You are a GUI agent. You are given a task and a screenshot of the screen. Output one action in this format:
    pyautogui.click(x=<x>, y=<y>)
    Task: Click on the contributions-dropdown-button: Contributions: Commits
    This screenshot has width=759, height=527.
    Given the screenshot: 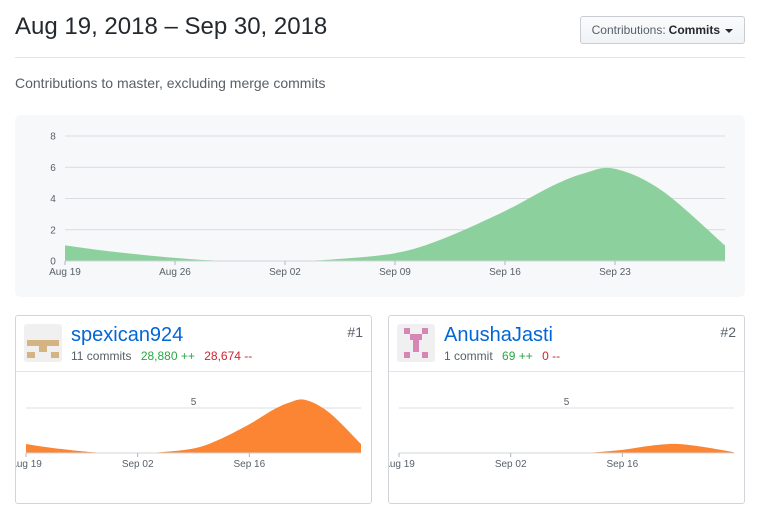 What is the action you would take?
    pyautogui.click(x=662, y=30)
    